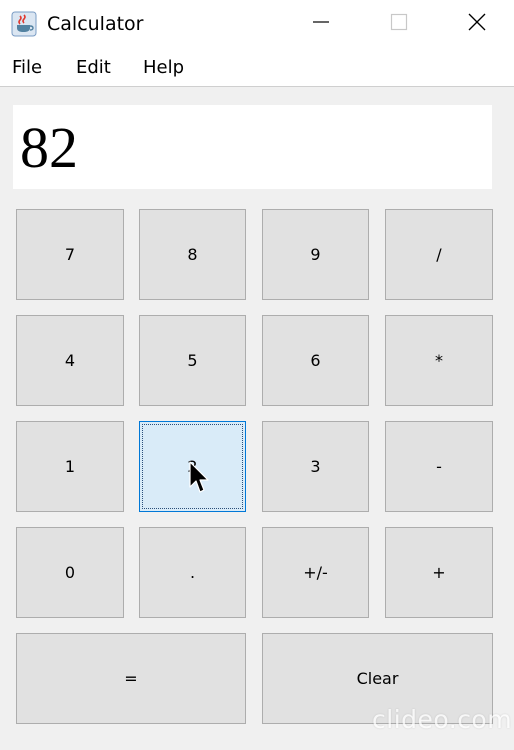 The width and height of the screenshot is (514, 750). I want to click on display-value: 82, so click(49, 147).